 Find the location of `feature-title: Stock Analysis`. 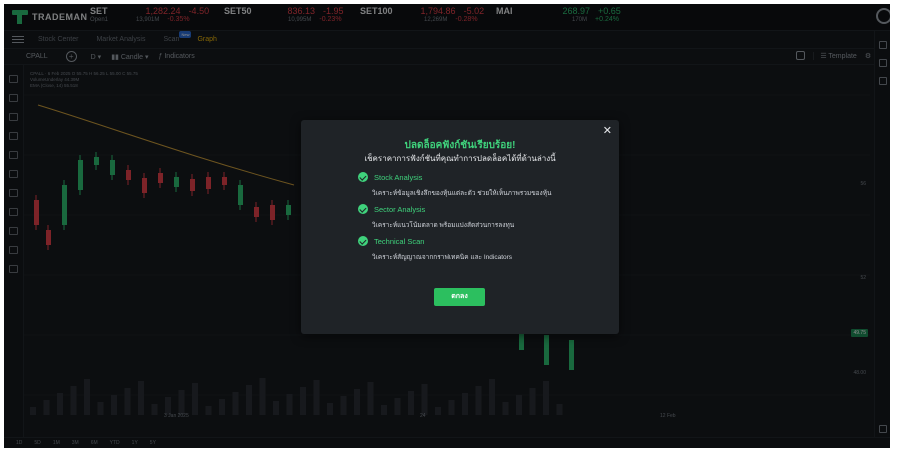

feature-title: Stock Analysis is located at coordinates (398, 177).